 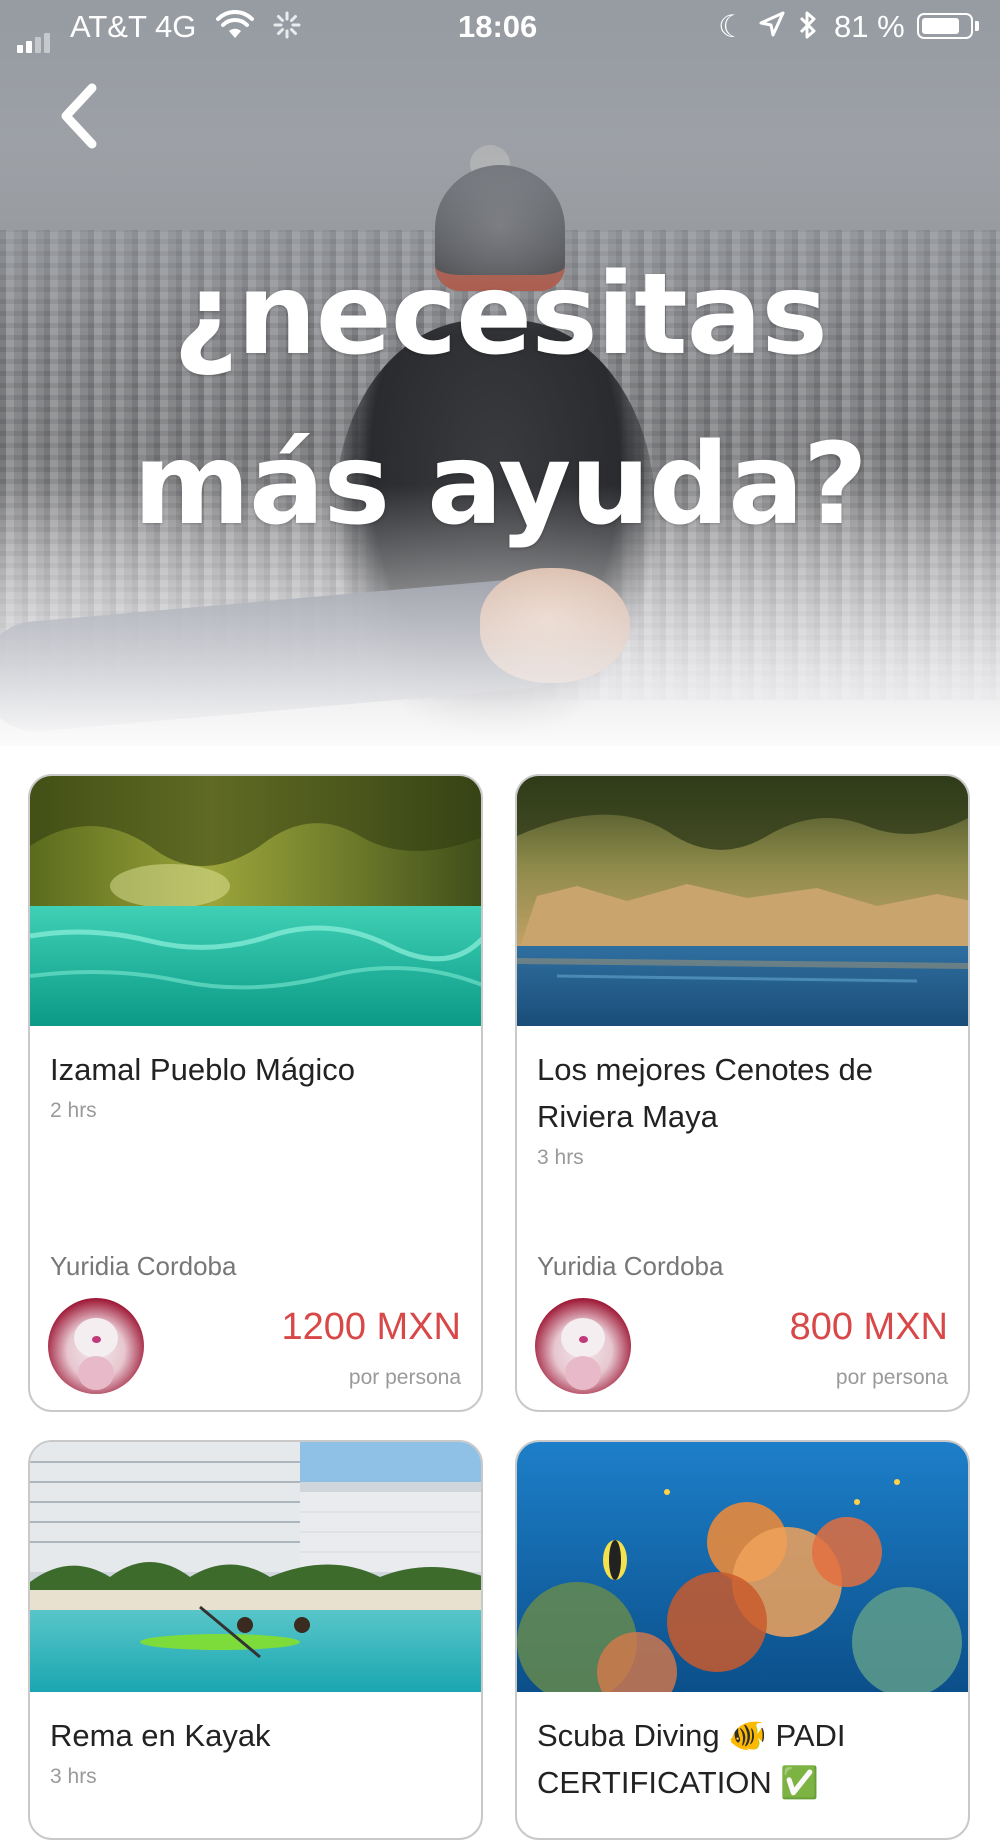 What do you see at coordinates (869, 26) in the screenshot?
I see `battery-percentage: 81 %` at bounding box center [869, 26].